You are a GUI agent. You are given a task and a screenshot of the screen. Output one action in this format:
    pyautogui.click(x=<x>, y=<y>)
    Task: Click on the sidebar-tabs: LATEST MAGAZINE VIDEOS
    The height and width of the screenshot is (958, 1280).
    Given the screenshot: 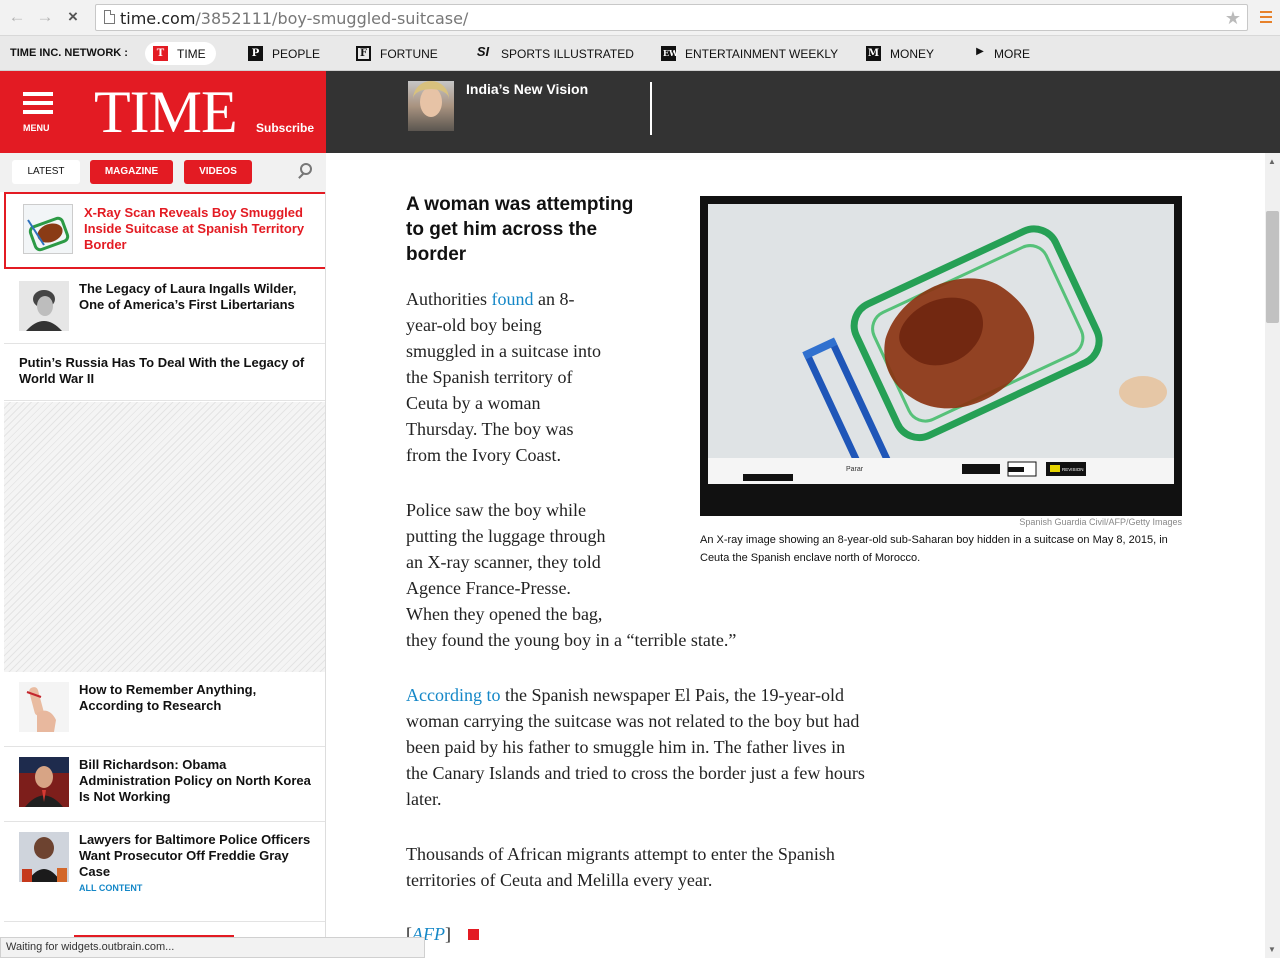 What is the action you would take?
    pyautogui.click(x=163, y=172)
    